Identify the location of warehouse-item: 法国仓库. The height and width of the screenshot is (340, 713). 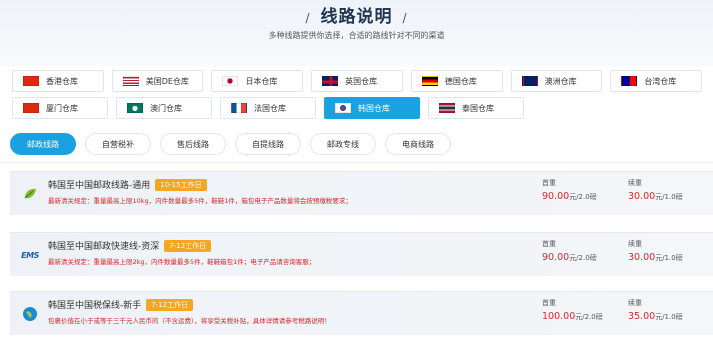
(268, 108).